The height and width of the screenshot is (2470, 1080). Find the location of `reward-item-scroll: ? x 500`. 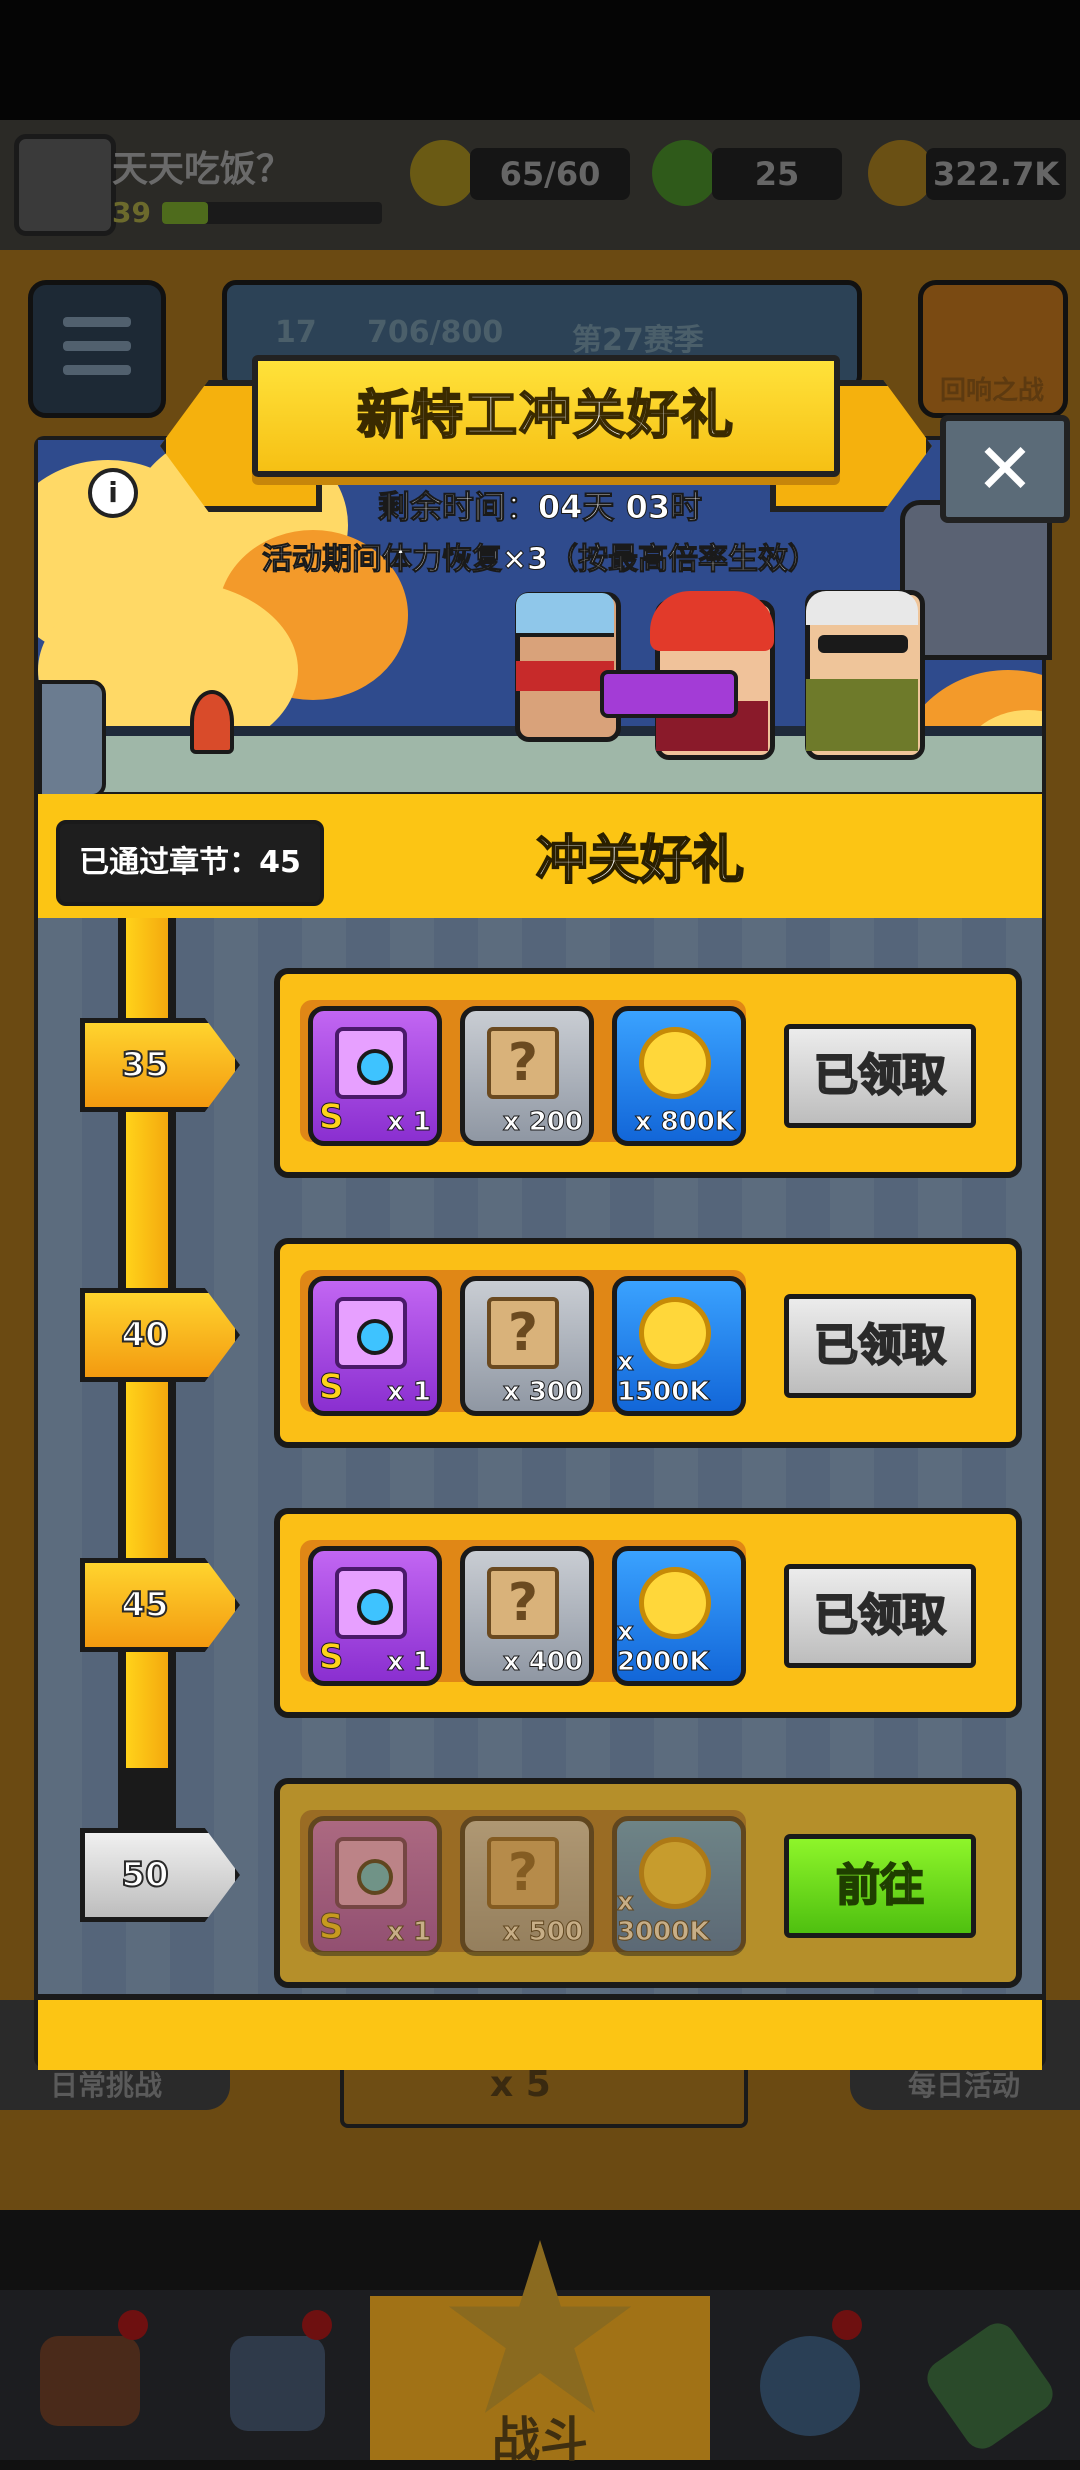

reward-item-scroll: ? x 500 is located at coordinates (527, 1886).